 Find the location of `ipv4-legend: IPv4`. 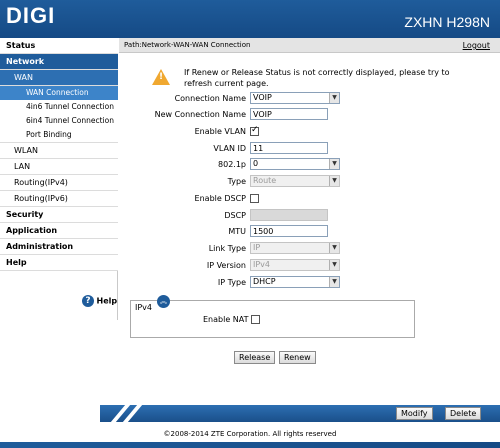

ipv4-legend: IPv4 is located at coordinates (144, 307).